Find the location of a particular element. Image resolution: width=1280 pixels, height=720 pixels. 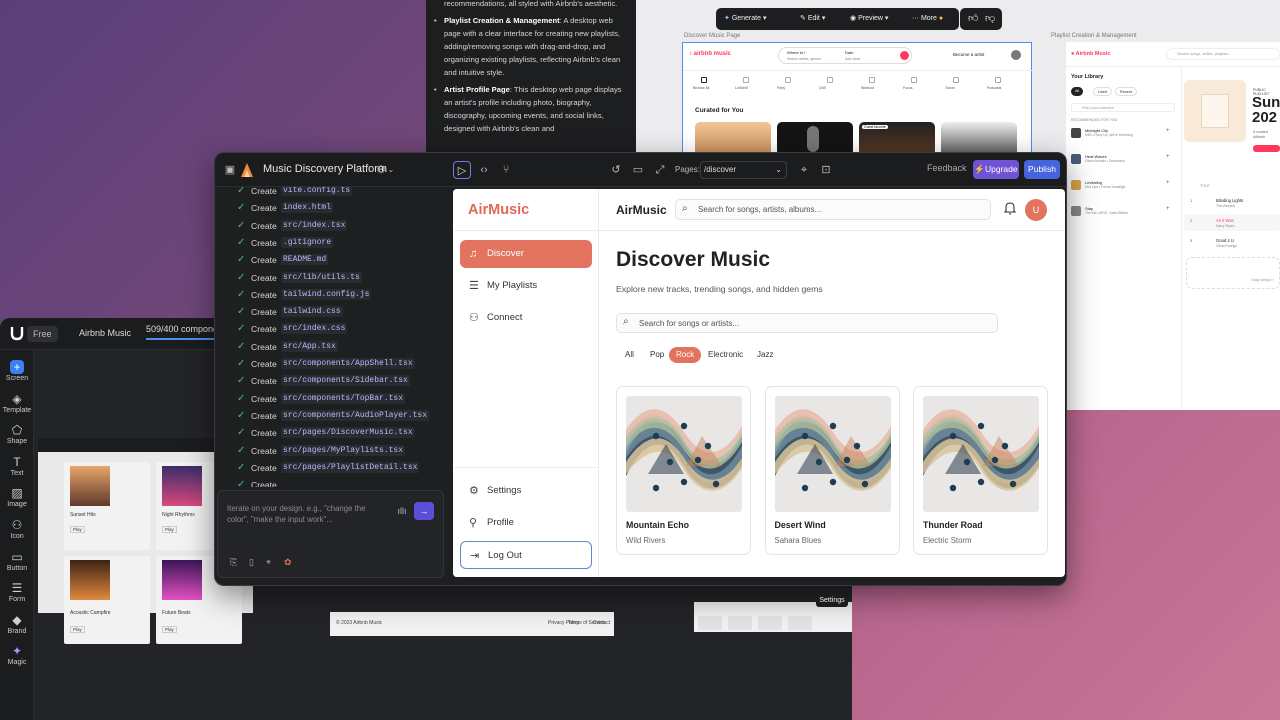

file-path: src/lib/utils.ts is located at coordinates (321, 277).